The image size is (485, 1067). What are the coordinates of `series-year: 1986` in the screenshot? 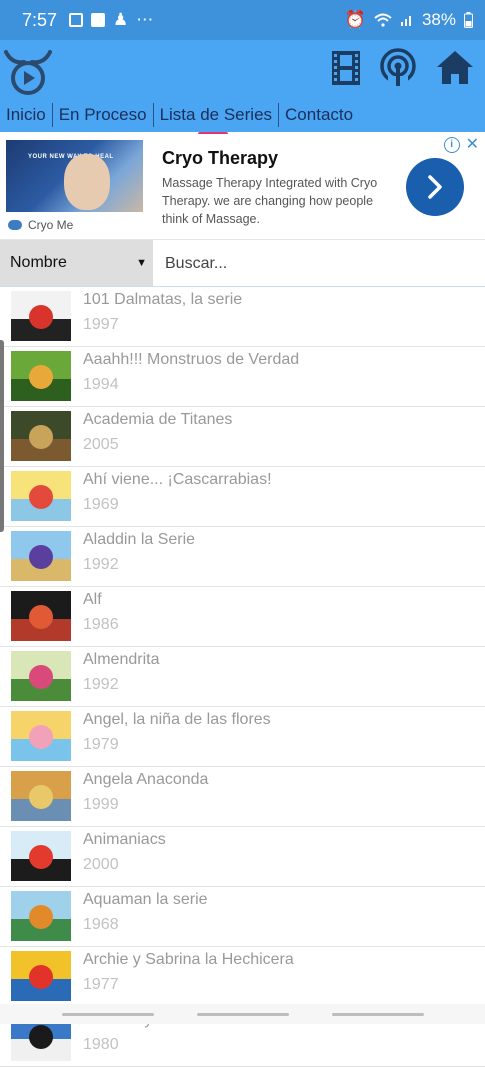 It's located at (101, 624).